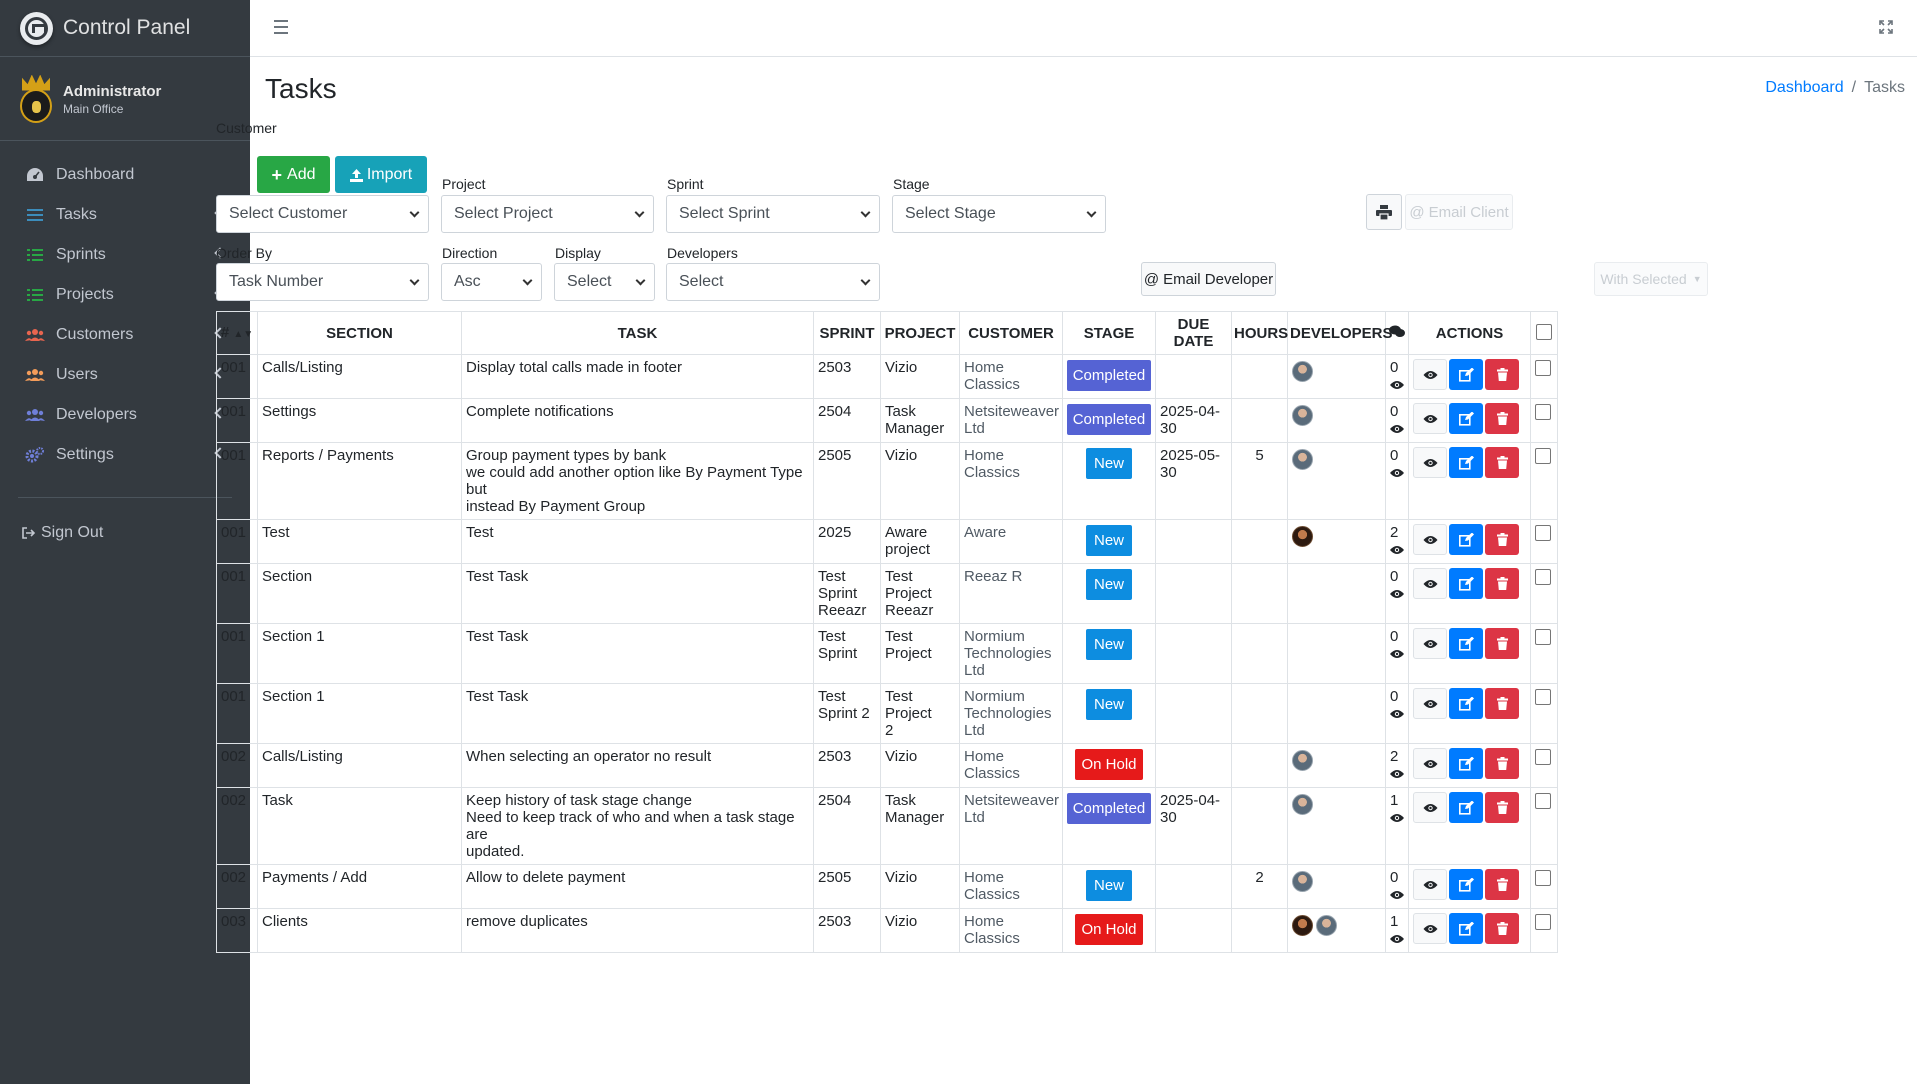 This screenshot has height=1084, width=1917. Describe the element at coordinates (773, 282) in the screenshot. I see `developers-select: Select` at that location.